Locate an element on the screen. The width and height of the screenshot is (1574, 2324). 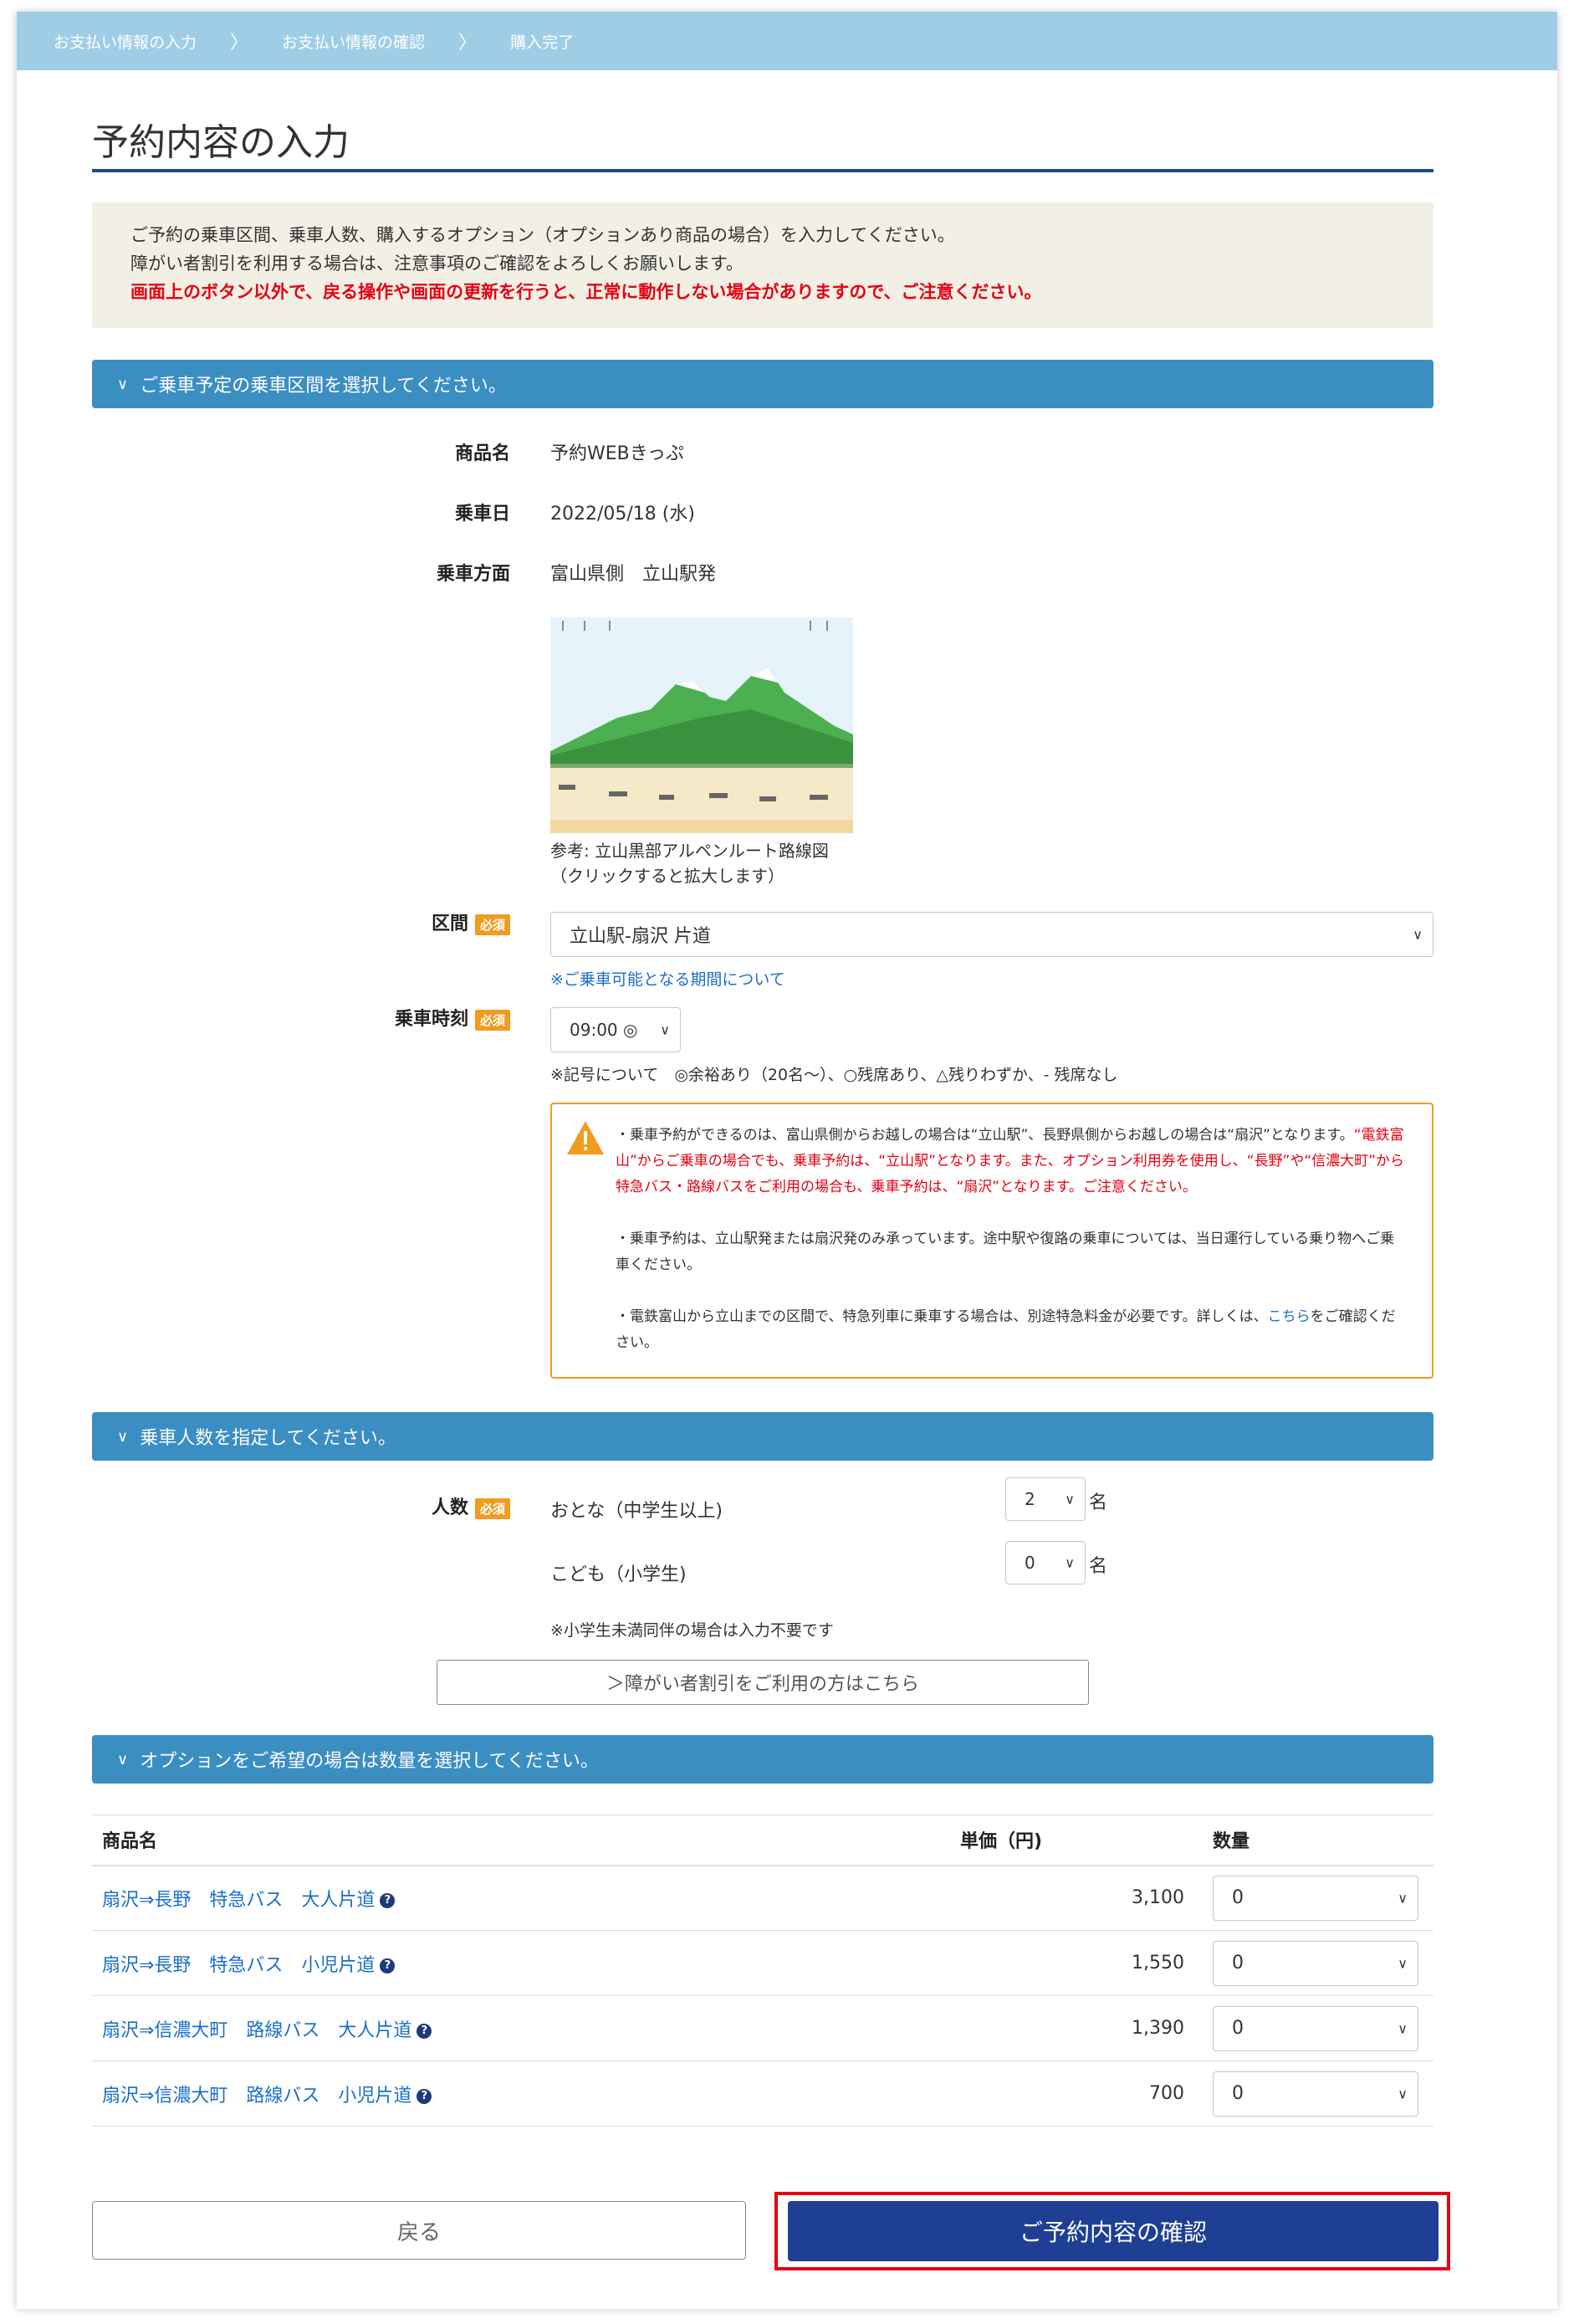
child-unit: 名 is located at coordinates (1098, 1567).